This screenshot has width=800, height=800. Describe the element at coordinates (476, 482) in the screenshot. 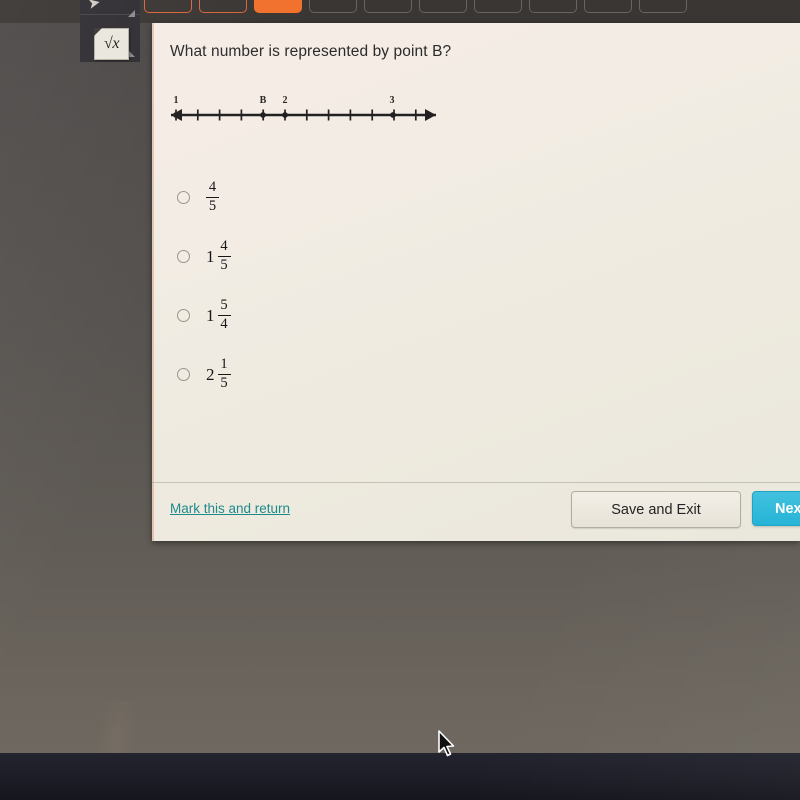

I see `footer-divider` at that location.